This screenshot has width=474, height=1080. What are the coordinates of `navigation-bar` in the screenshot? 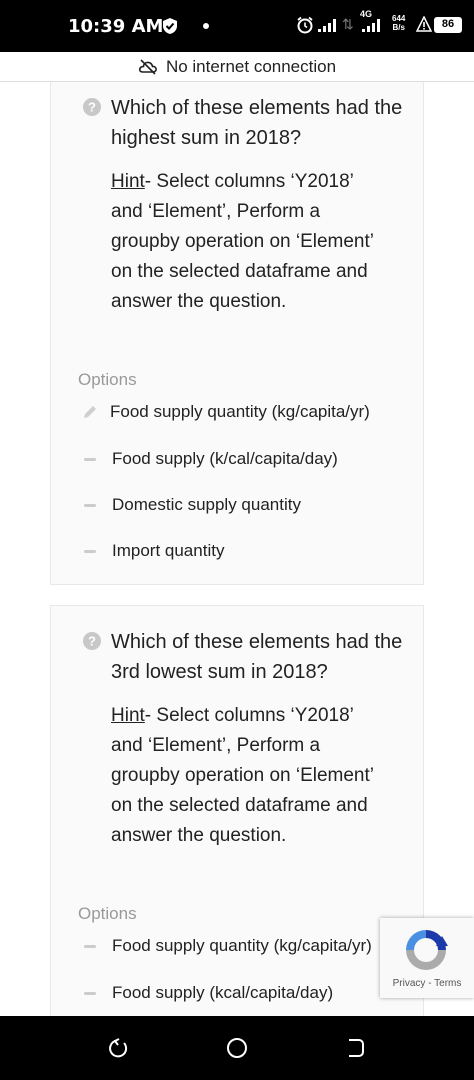 It's located at (237, 1048).